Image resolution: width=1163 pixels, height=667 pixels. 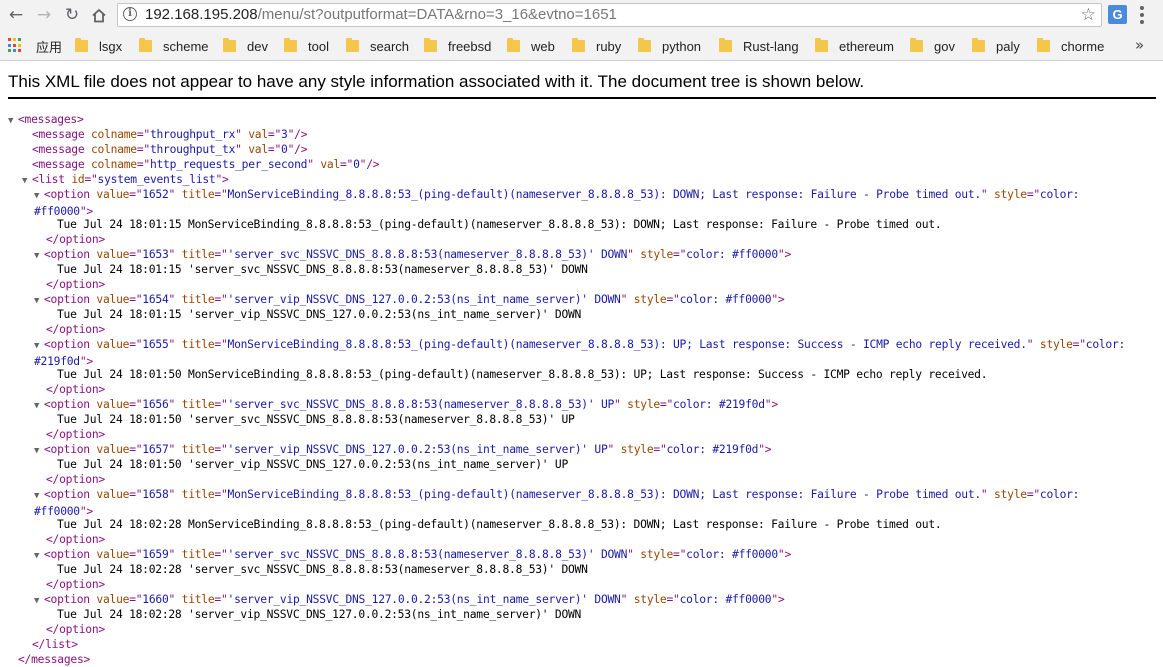 I want to click on bookmark-folder-tool: tool, so click(x=306, y=46).